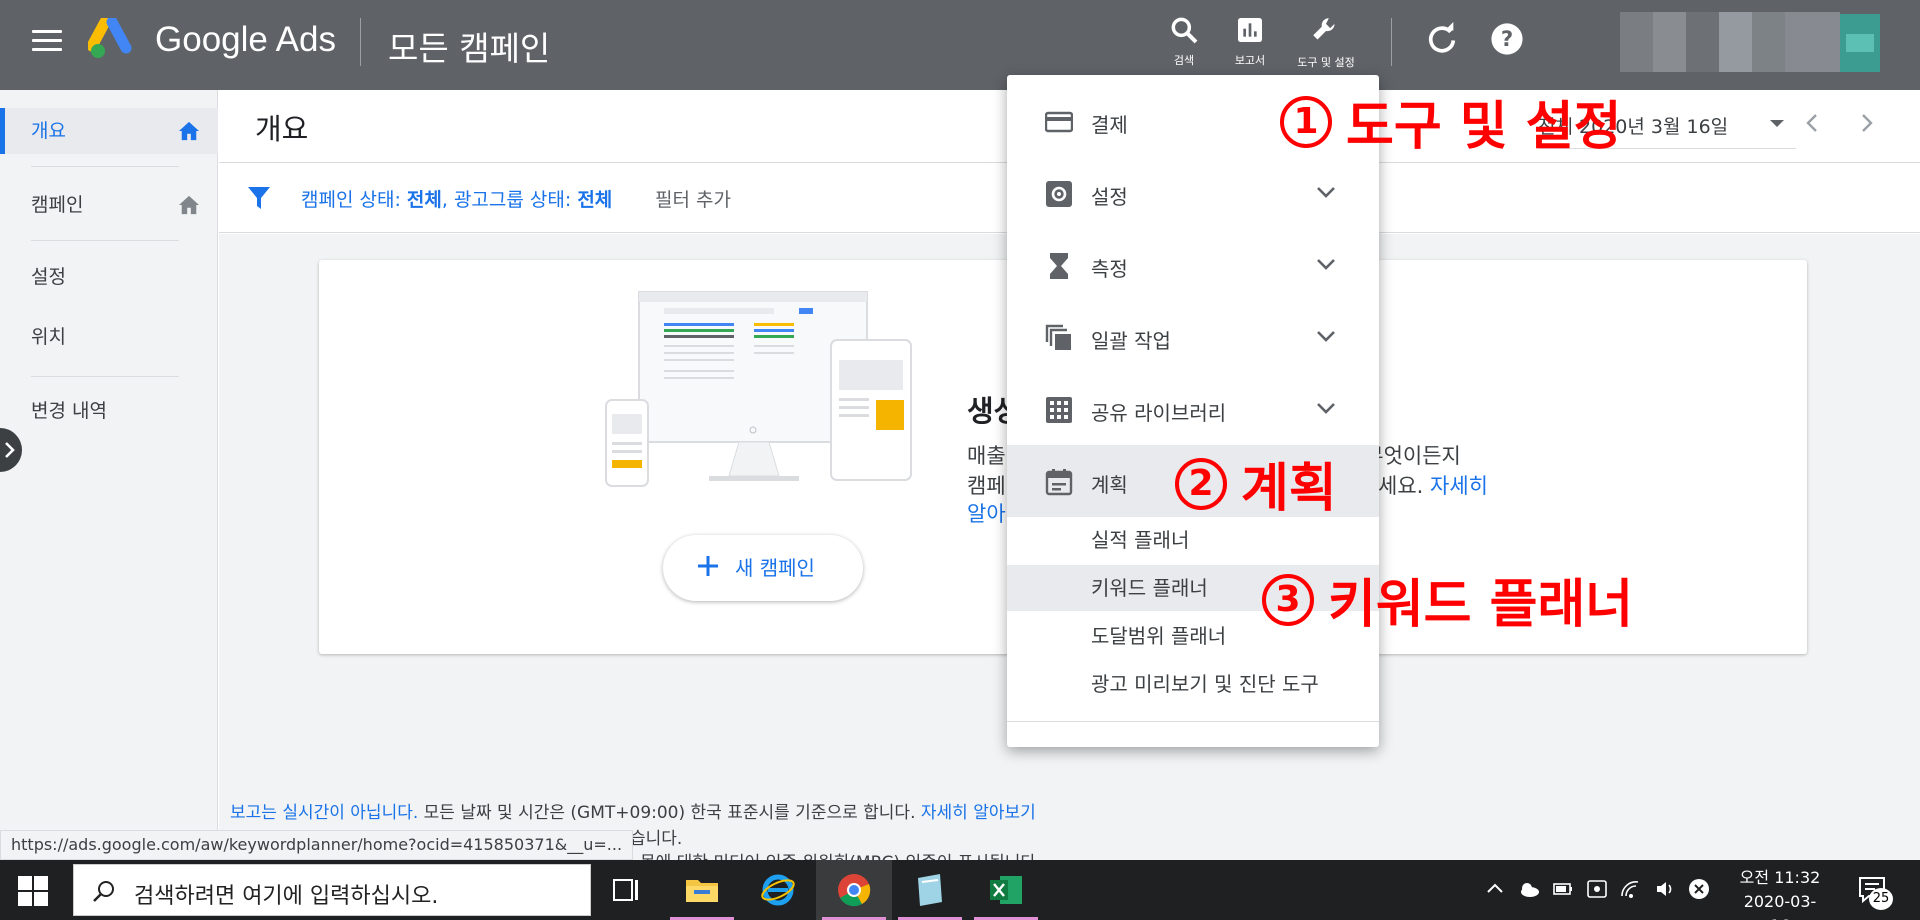 This screenshot has height=920, width=1920. Describe the element at coordinates (978, 813) in the screenshot. I see `footer-learn-more-link: 자세히 알아보기` at that location.